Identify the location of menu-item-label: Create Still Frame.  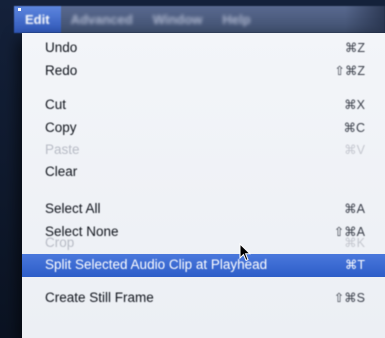
(99, 297).